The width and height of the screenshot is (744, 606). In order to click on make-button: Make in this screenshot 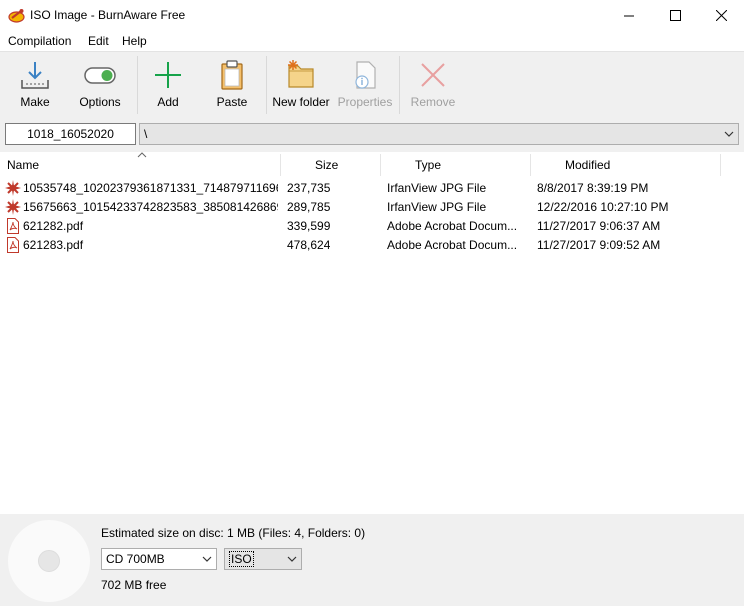, I will do `click(35, 85)`.